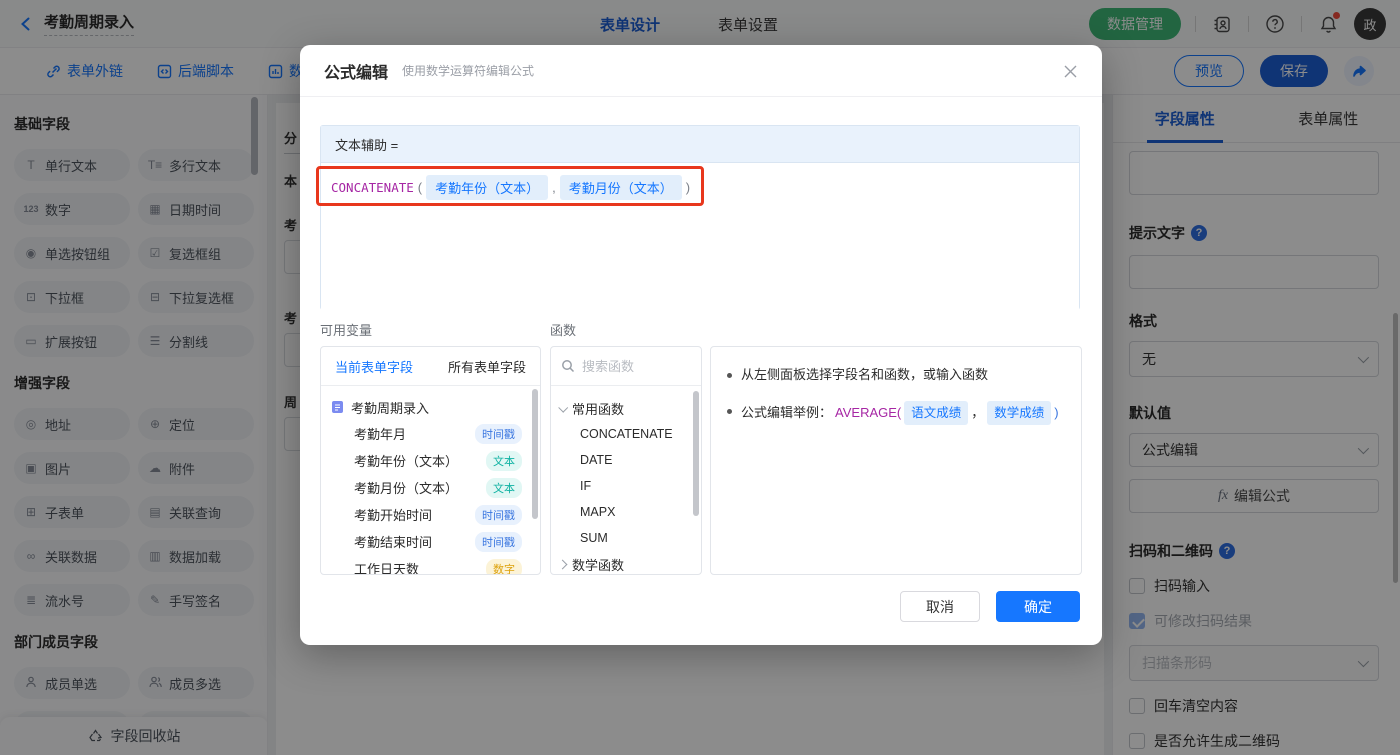 This screenshot has width=1400, height=755. Describe the element at coordinates (632, 366) in the screenshot. I see `function-search-input` at that location.